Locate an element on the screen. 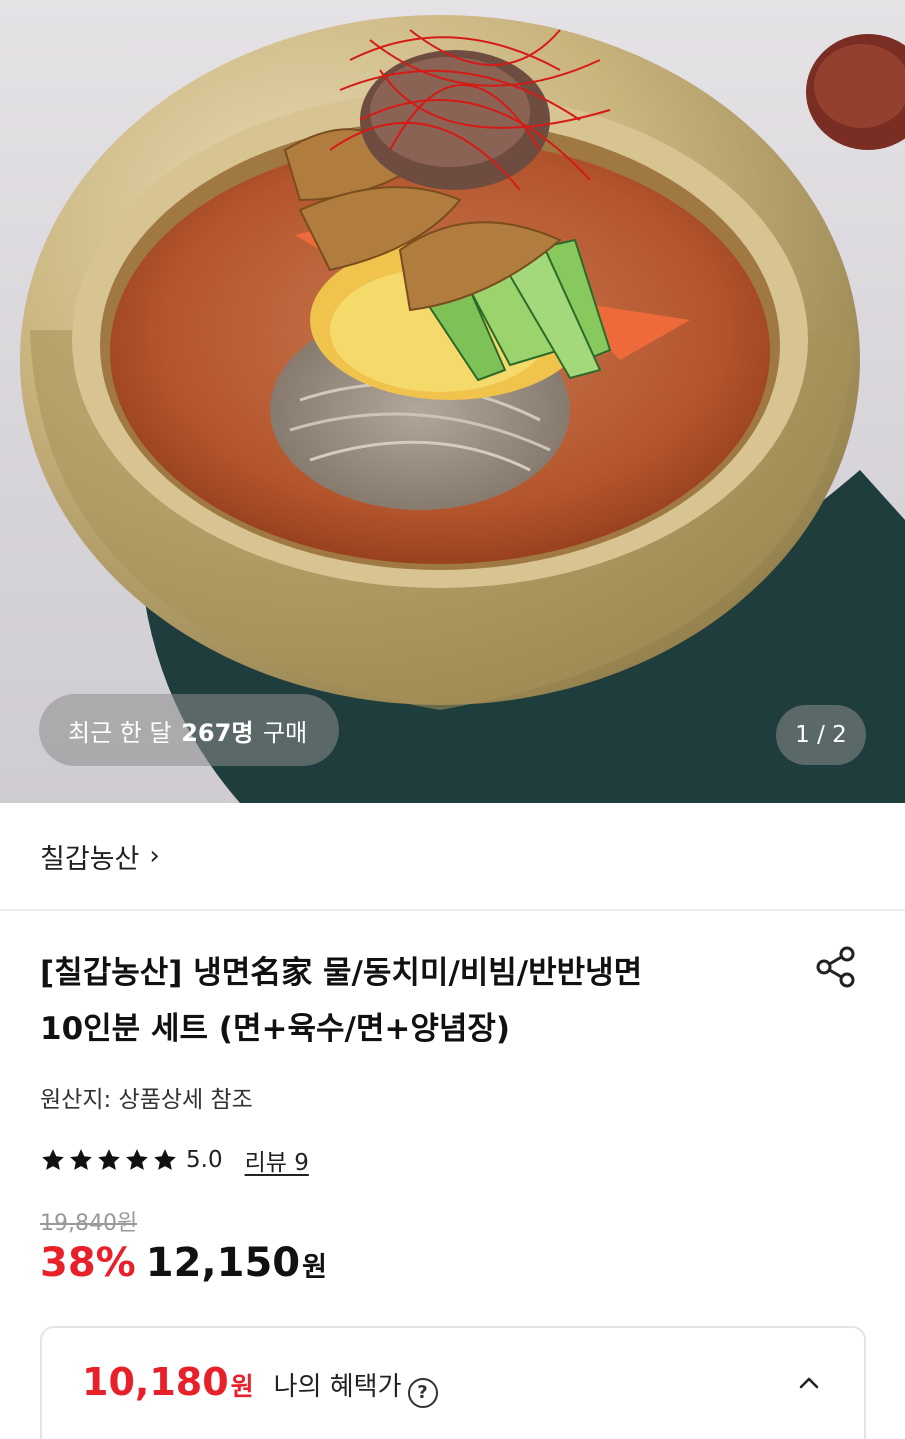 The width and height of the screenshot is (905, 1439). origin-info: 원산지: 상품상세 참조 is located at coordinates (146, 1100).